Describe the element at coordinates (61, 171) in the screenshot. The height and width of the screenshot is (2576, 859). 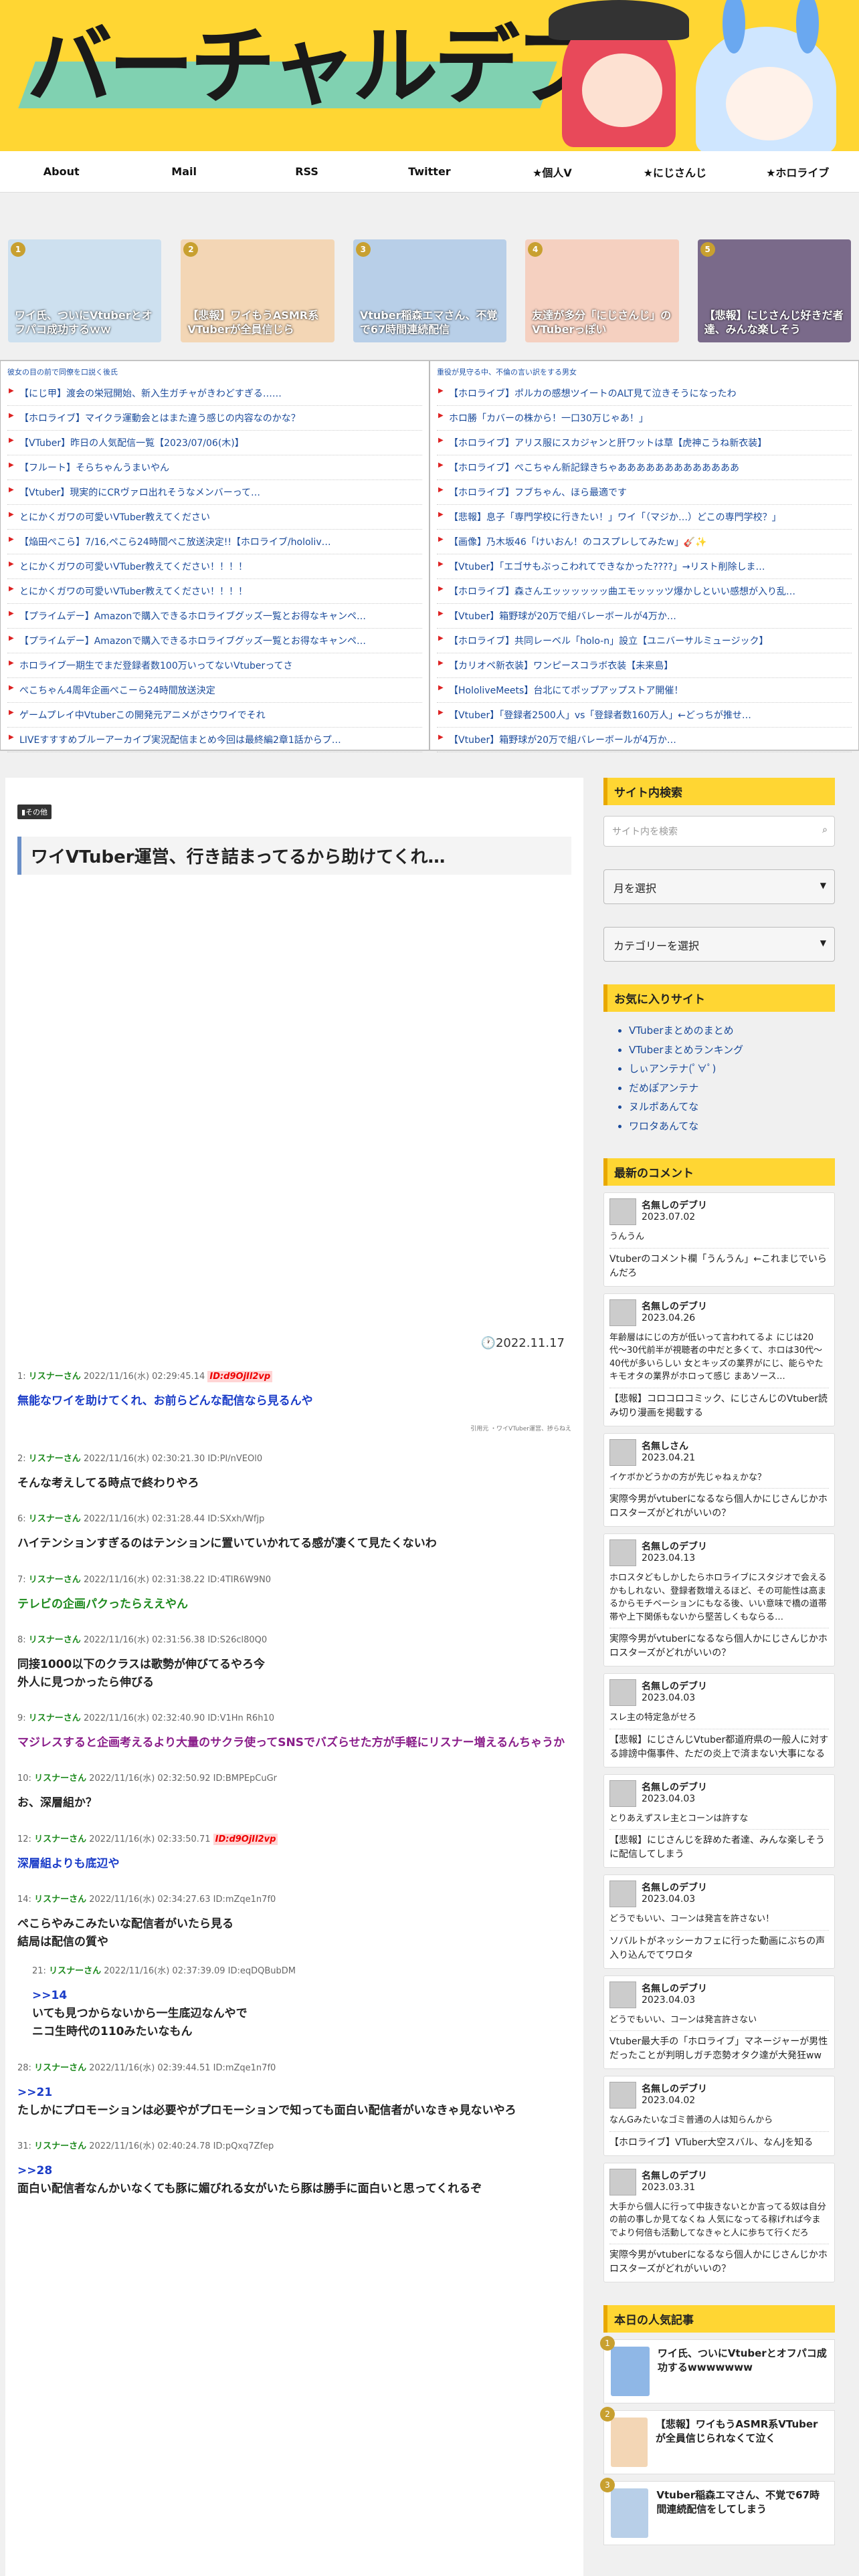
I see `nav-about: About` at that location.